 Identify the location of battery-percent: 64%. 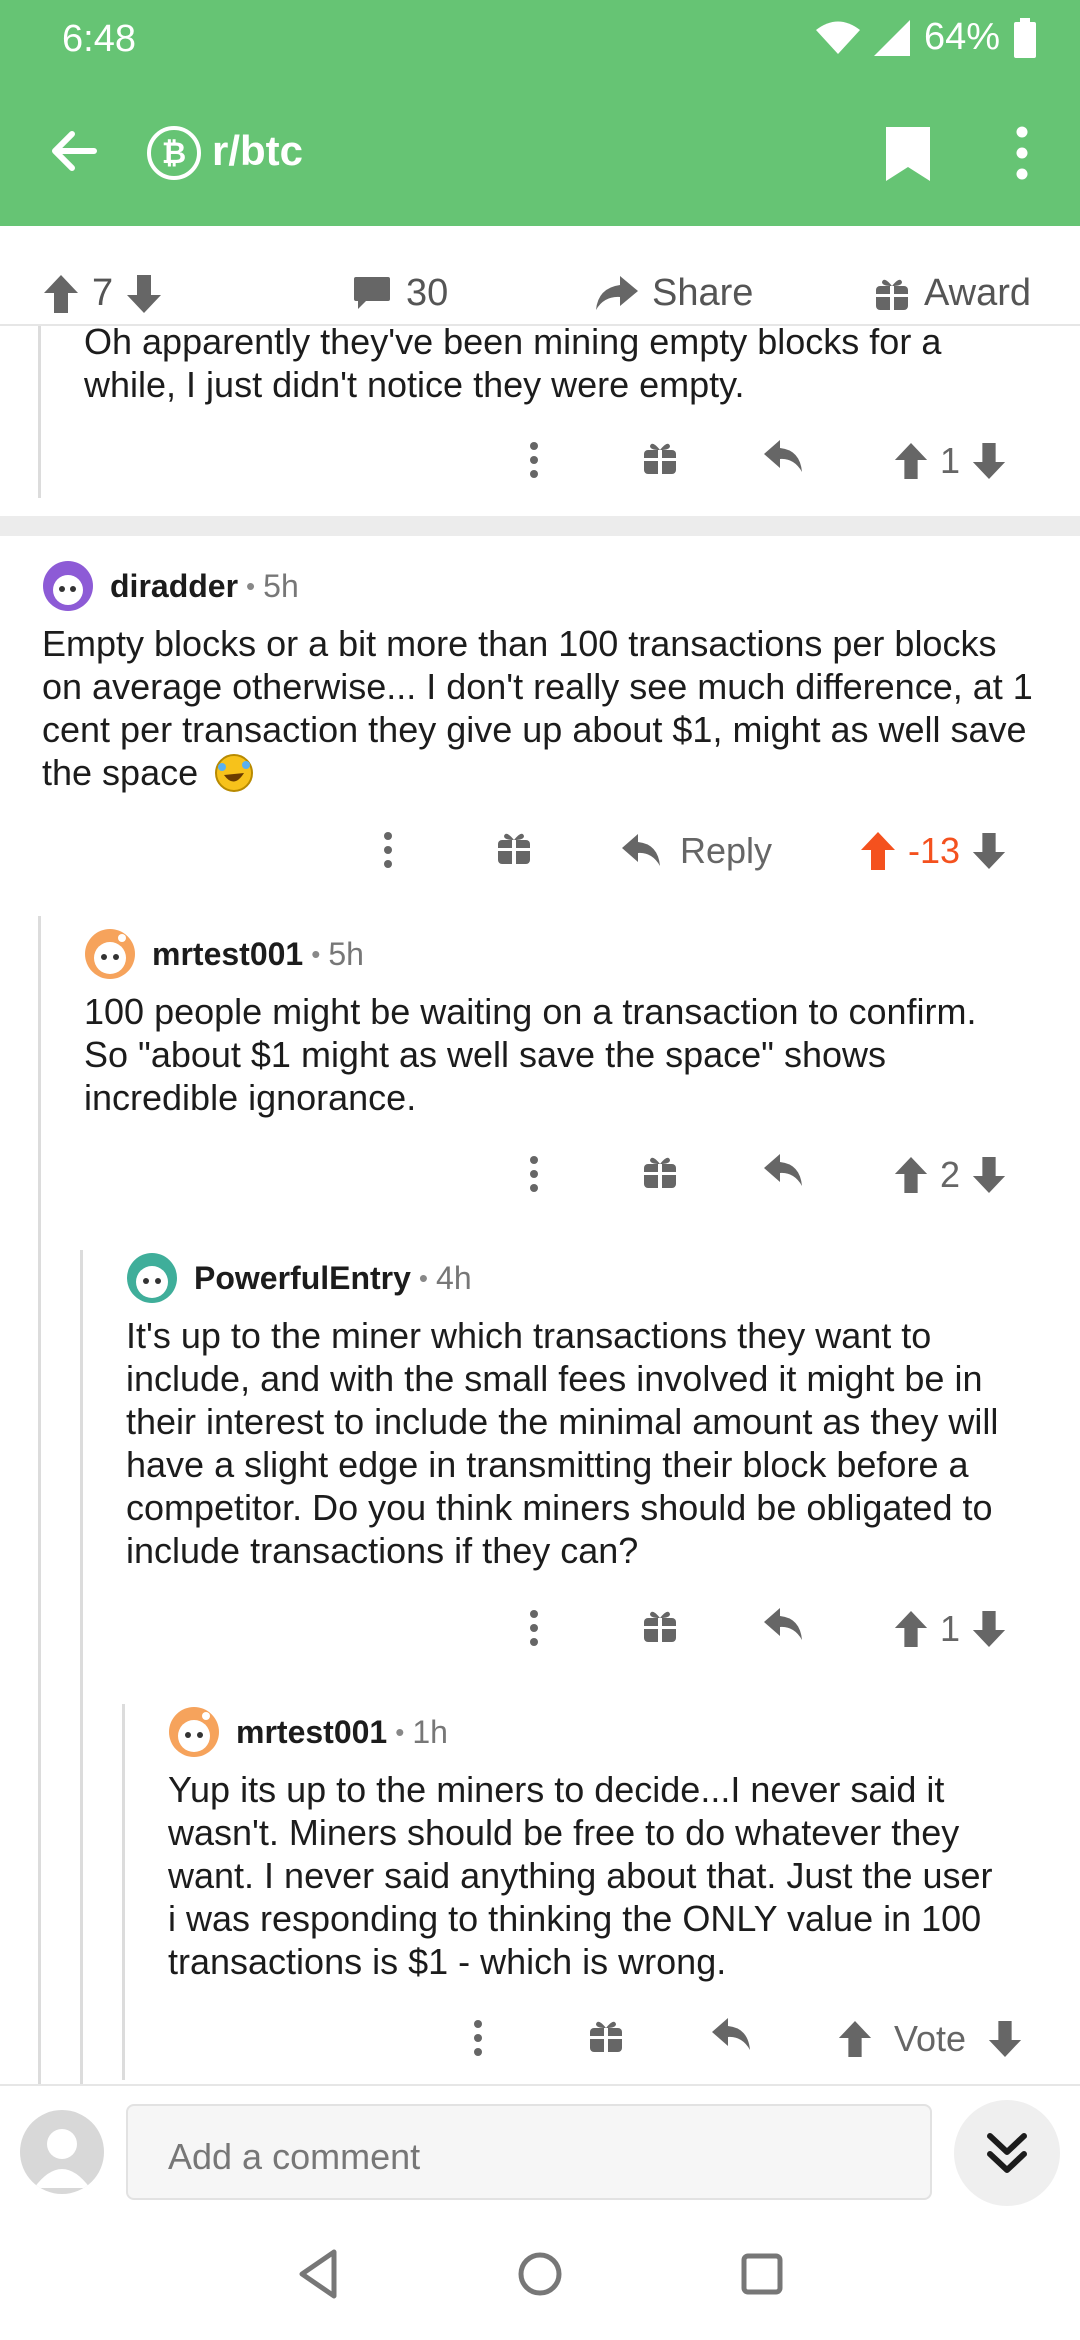
(961, 37).